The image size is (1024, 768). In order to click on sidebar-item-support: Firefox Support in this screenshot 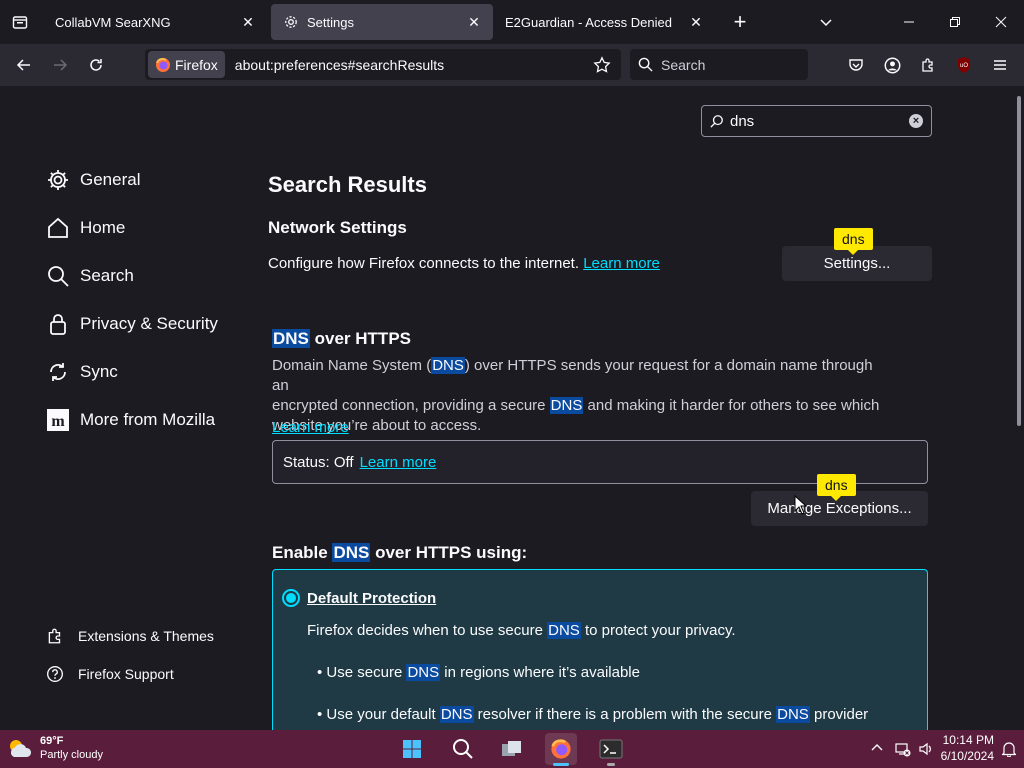, I will do `click(110, 674)`.